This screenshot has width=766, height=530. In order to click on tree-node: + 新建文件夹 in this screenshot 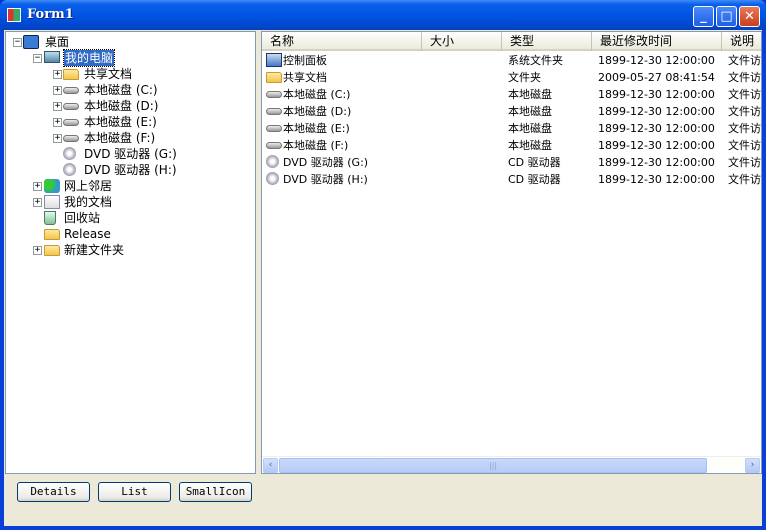, I will do `click(130, 250)`.